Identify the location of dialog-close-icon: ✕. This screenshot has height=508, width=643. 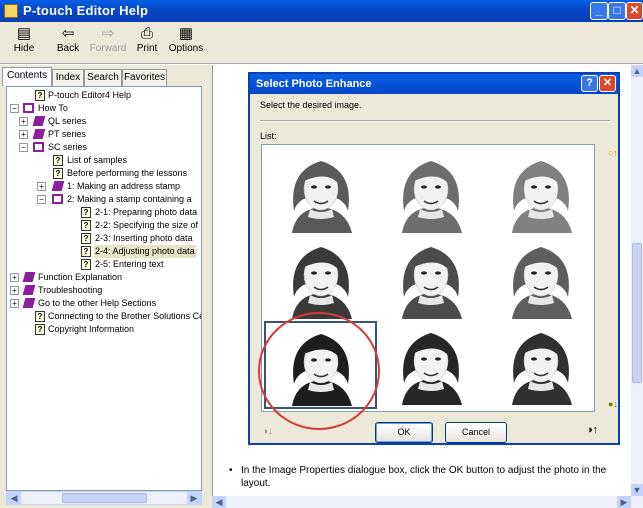
(607, 83).